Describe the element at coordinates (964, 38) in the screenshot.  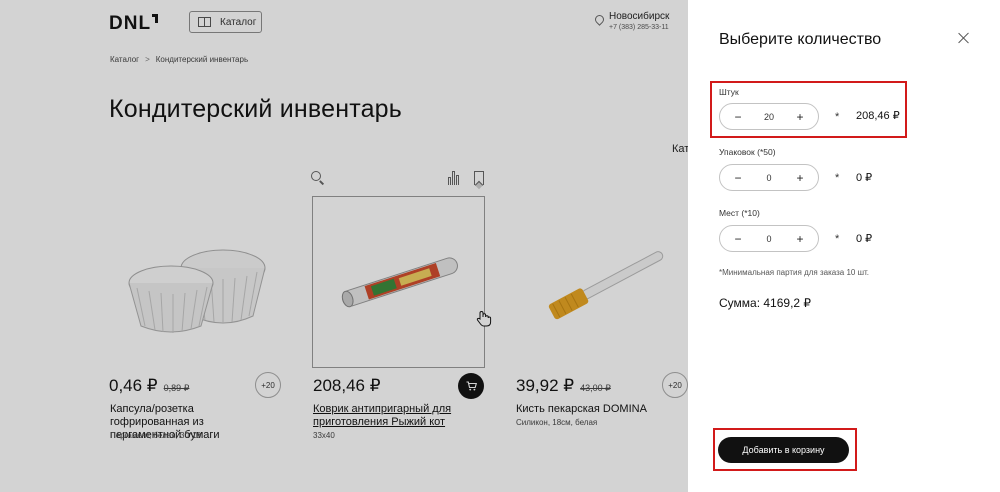
I see `close-icon` at that location.